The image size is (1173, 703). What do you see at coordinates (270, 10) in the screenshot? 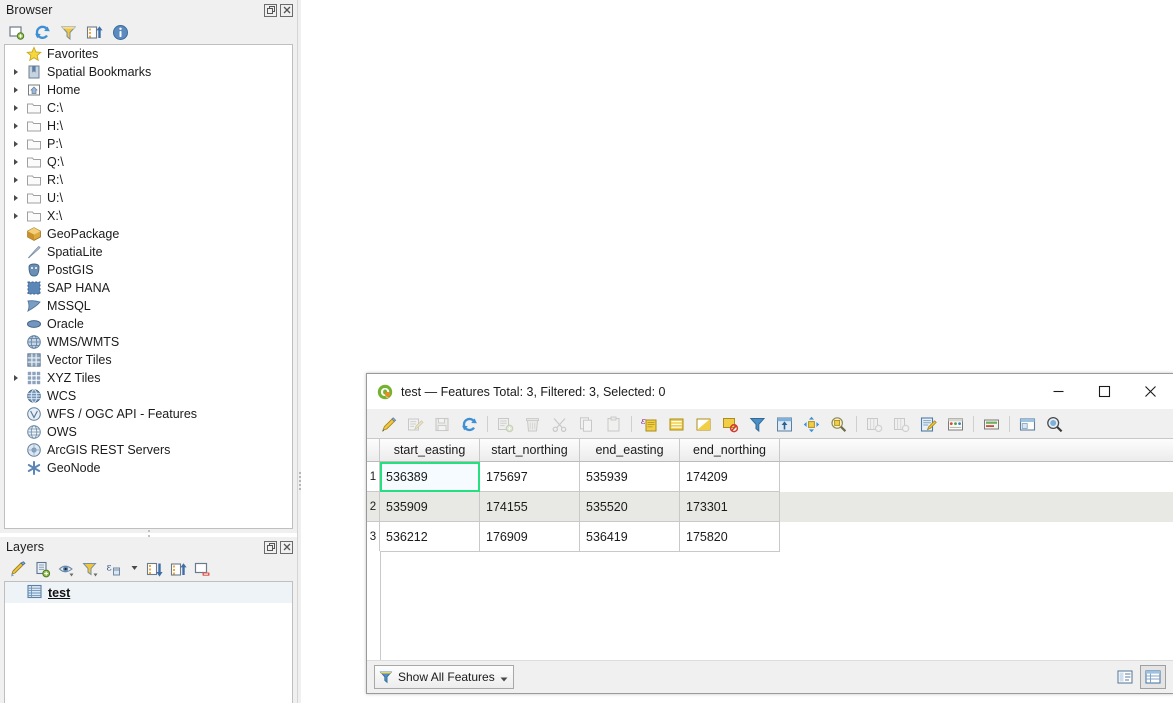
I see `browser-float-icon` at bounding box center [270, 10].